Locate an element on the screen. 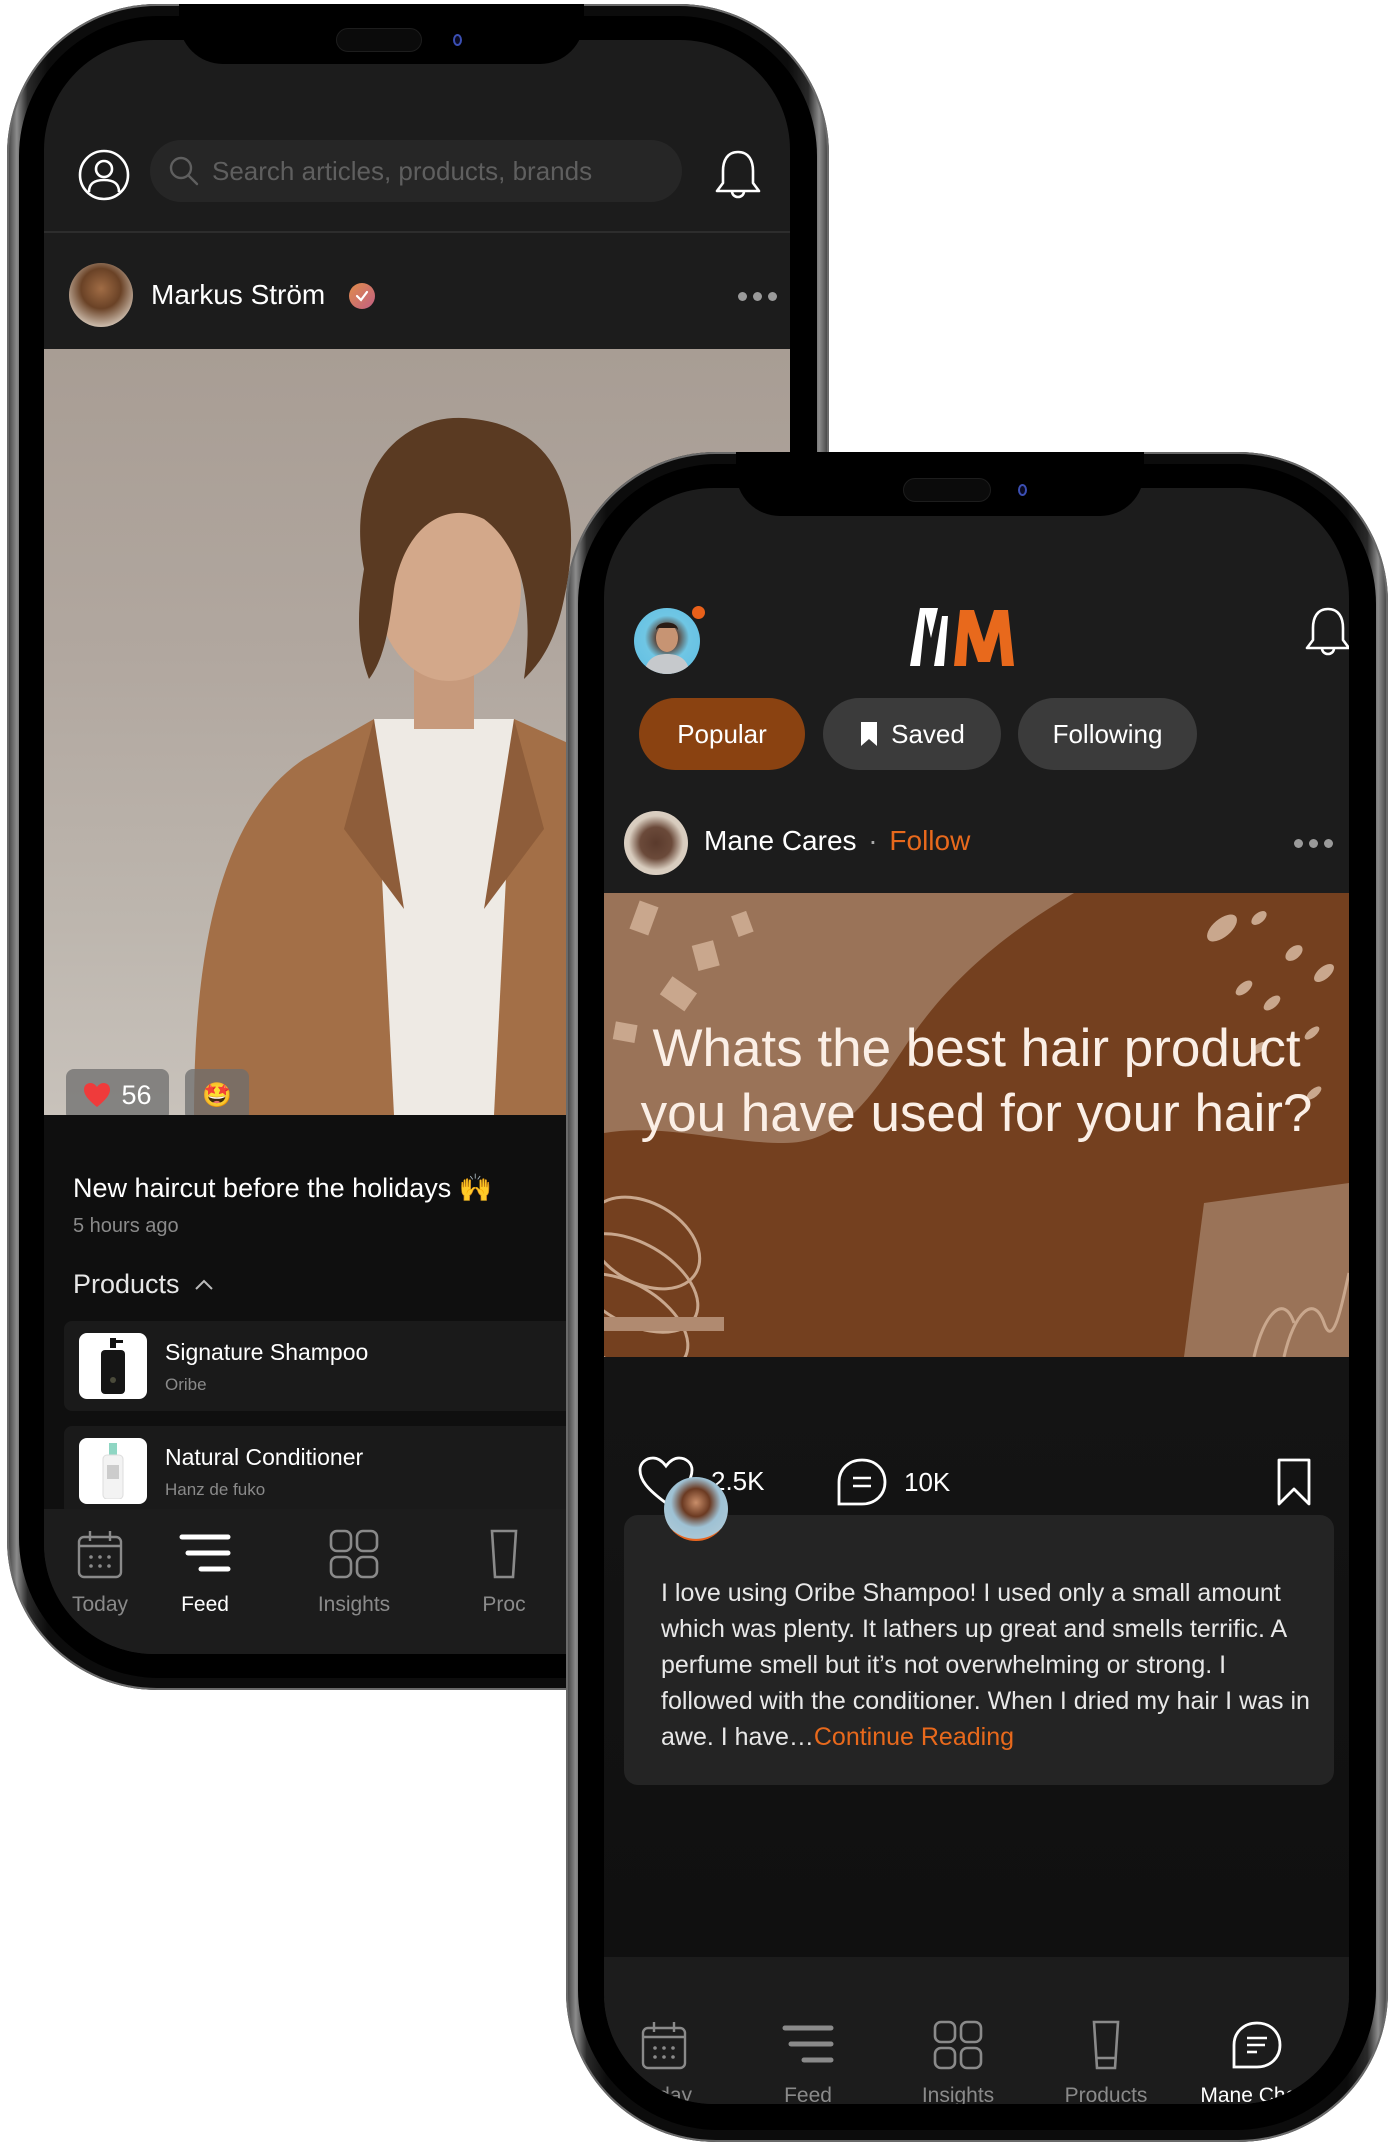 The height and width of the screenshot is (2147, 1396). product-name: Natural Conditioner is located at coordinates (264, 1457).